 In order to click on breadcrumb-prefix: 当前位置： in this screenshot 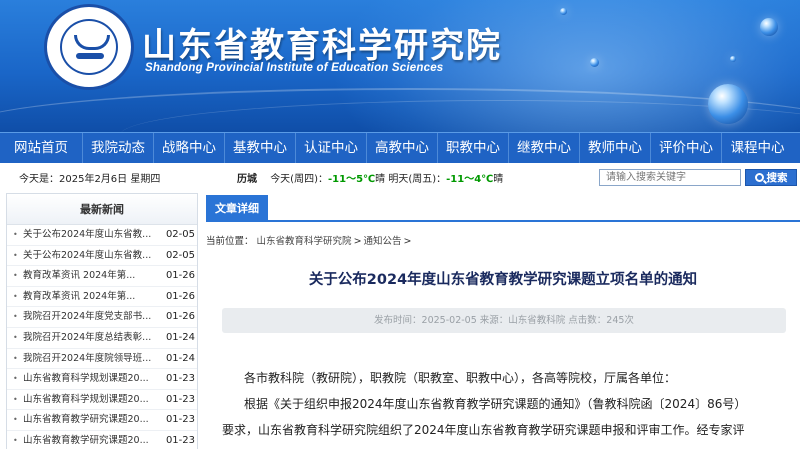, I will do `click(230, 241)`.